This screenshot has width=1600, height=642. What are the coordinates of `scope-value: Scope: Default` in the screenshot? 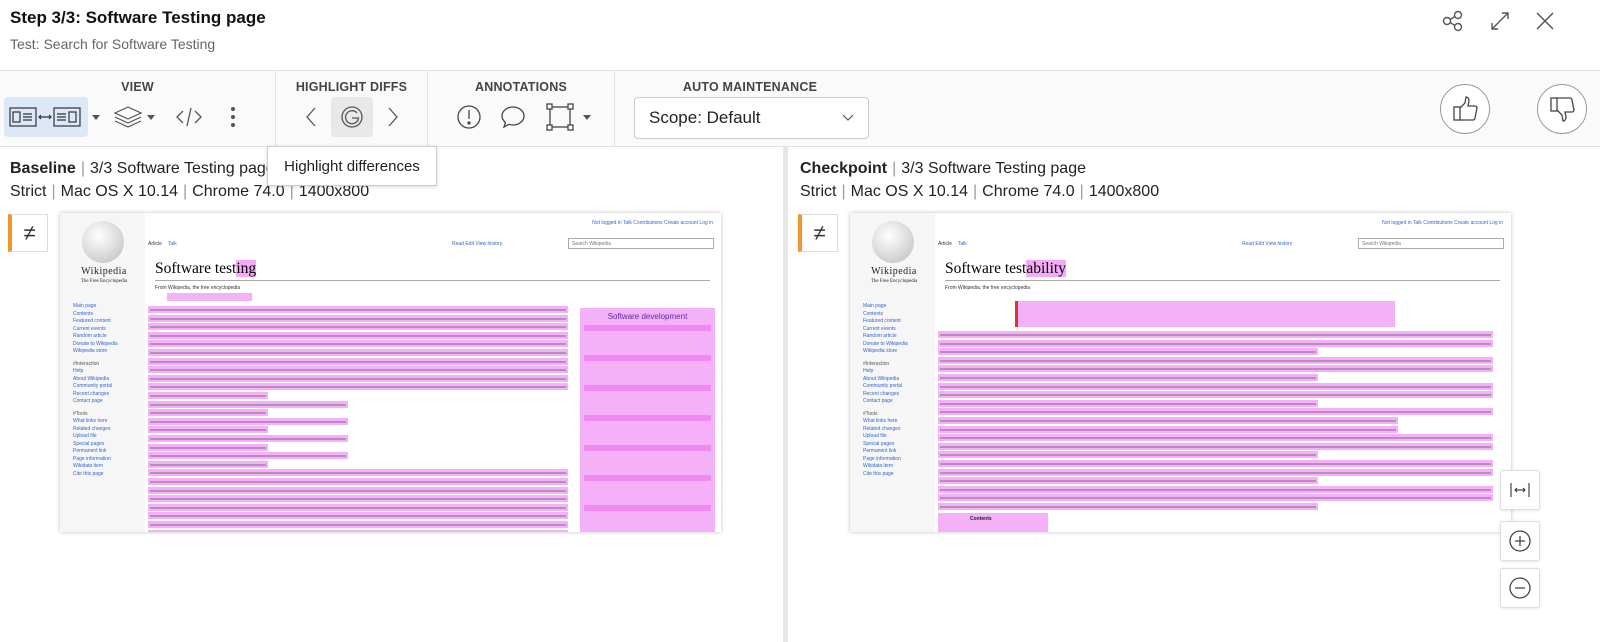 It's located at (705, 117).